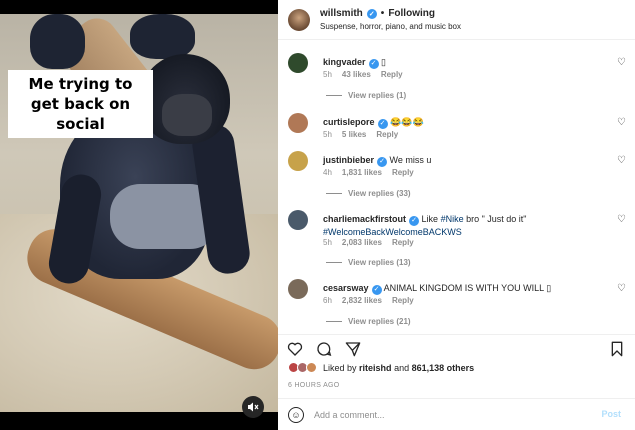  Describe the element at coordinates (362, 172) in the screenshot. I see `comment-likes: 1,831 likes` at that location.